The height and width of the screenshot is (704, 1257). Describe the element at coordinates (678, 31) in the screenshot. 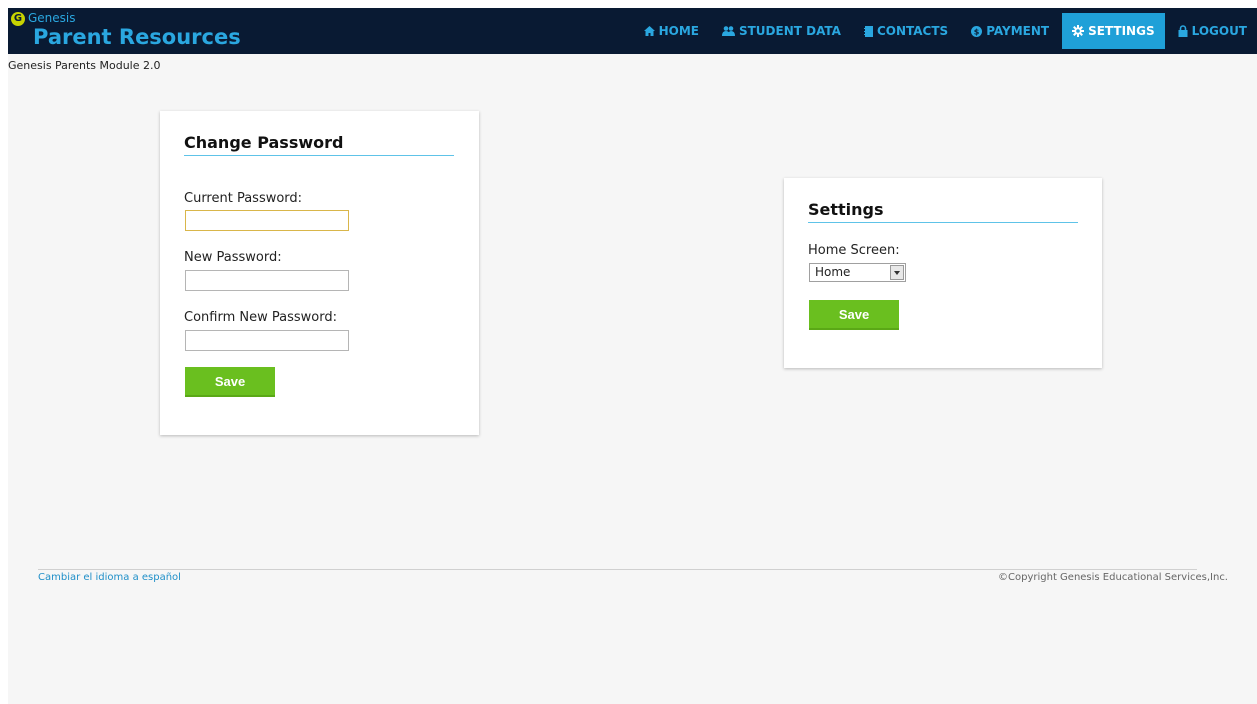

I see `nav-home-label: HOME` at that location.